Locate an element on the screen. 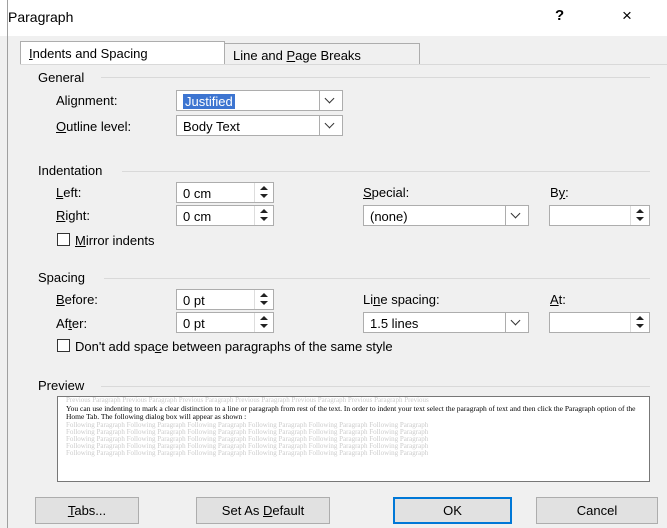 The height and width of the screenshot is (528, 667). special-label: Special: is located at coordinates (386, 192).